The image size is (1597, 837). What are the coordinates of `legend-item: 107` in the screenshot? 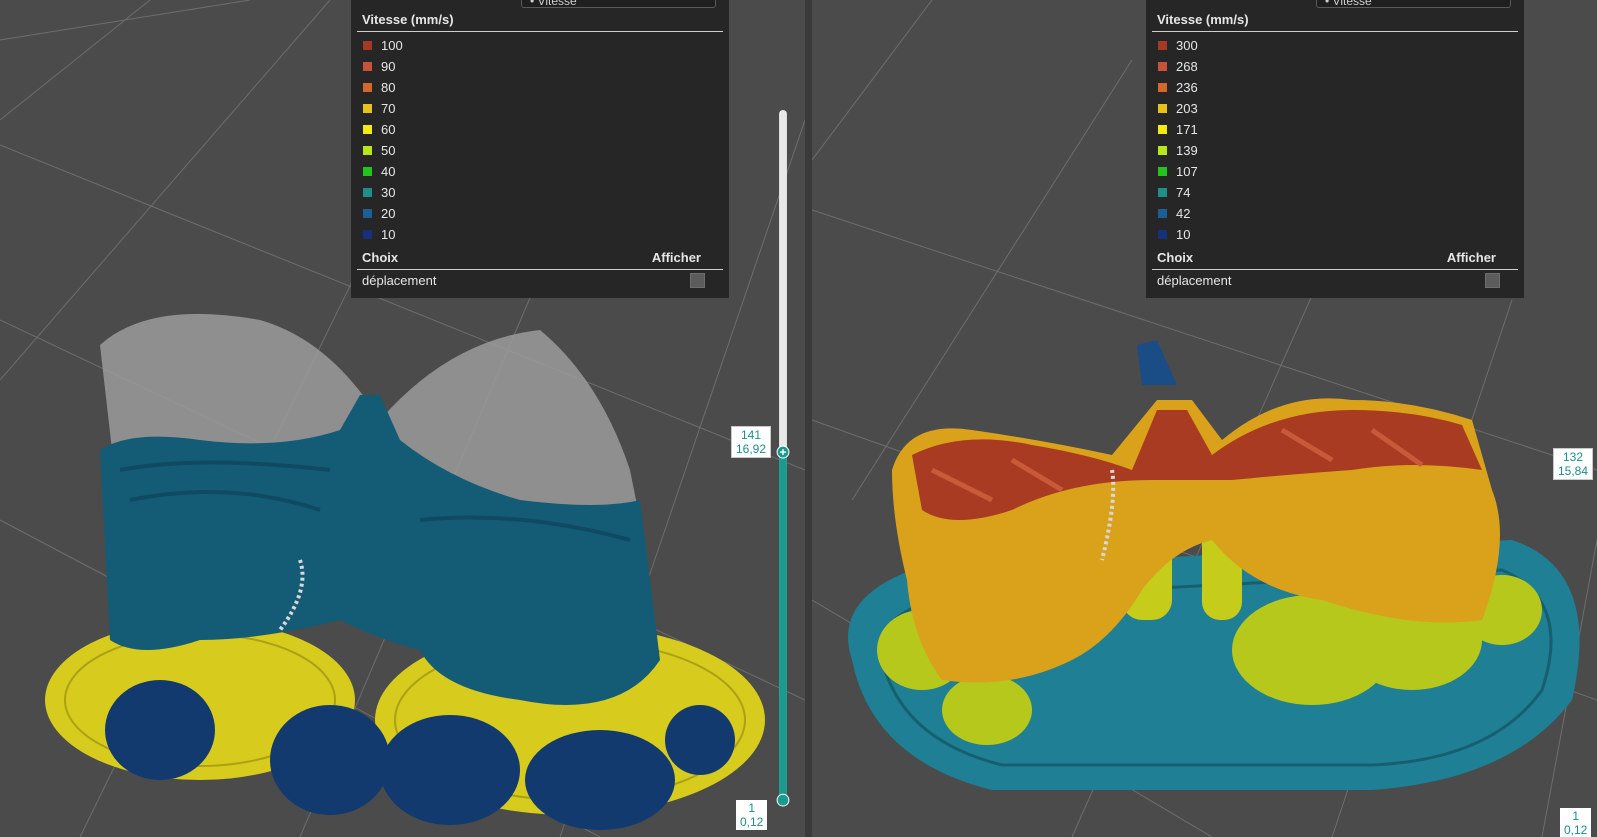 It's located at (1178, 171).